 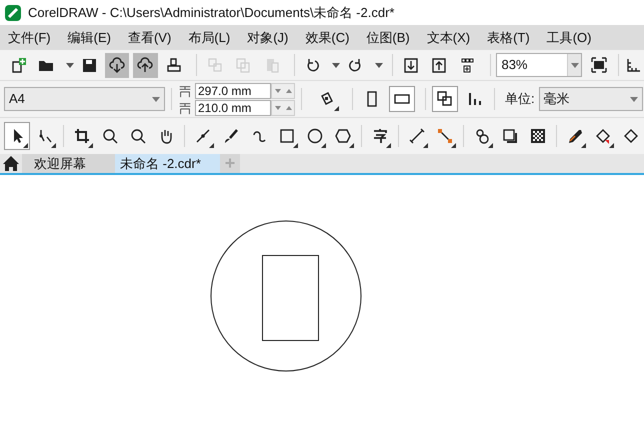 I want to click on undo-icon, so click(x=313, y=65).